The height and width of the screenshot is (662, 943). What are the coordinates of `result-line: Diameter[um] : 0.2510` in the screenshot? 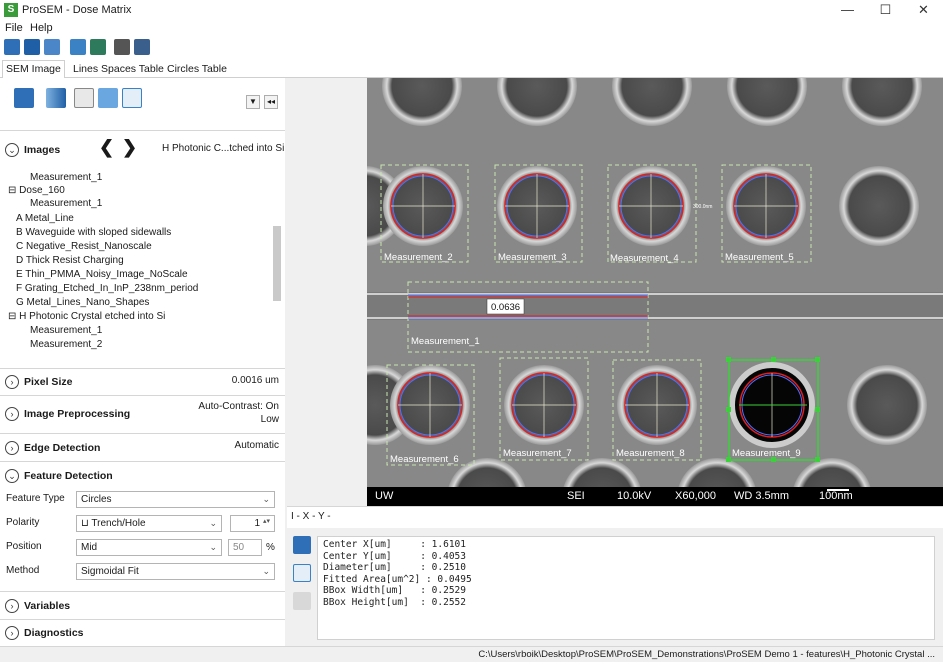 It's located at (394, 567).